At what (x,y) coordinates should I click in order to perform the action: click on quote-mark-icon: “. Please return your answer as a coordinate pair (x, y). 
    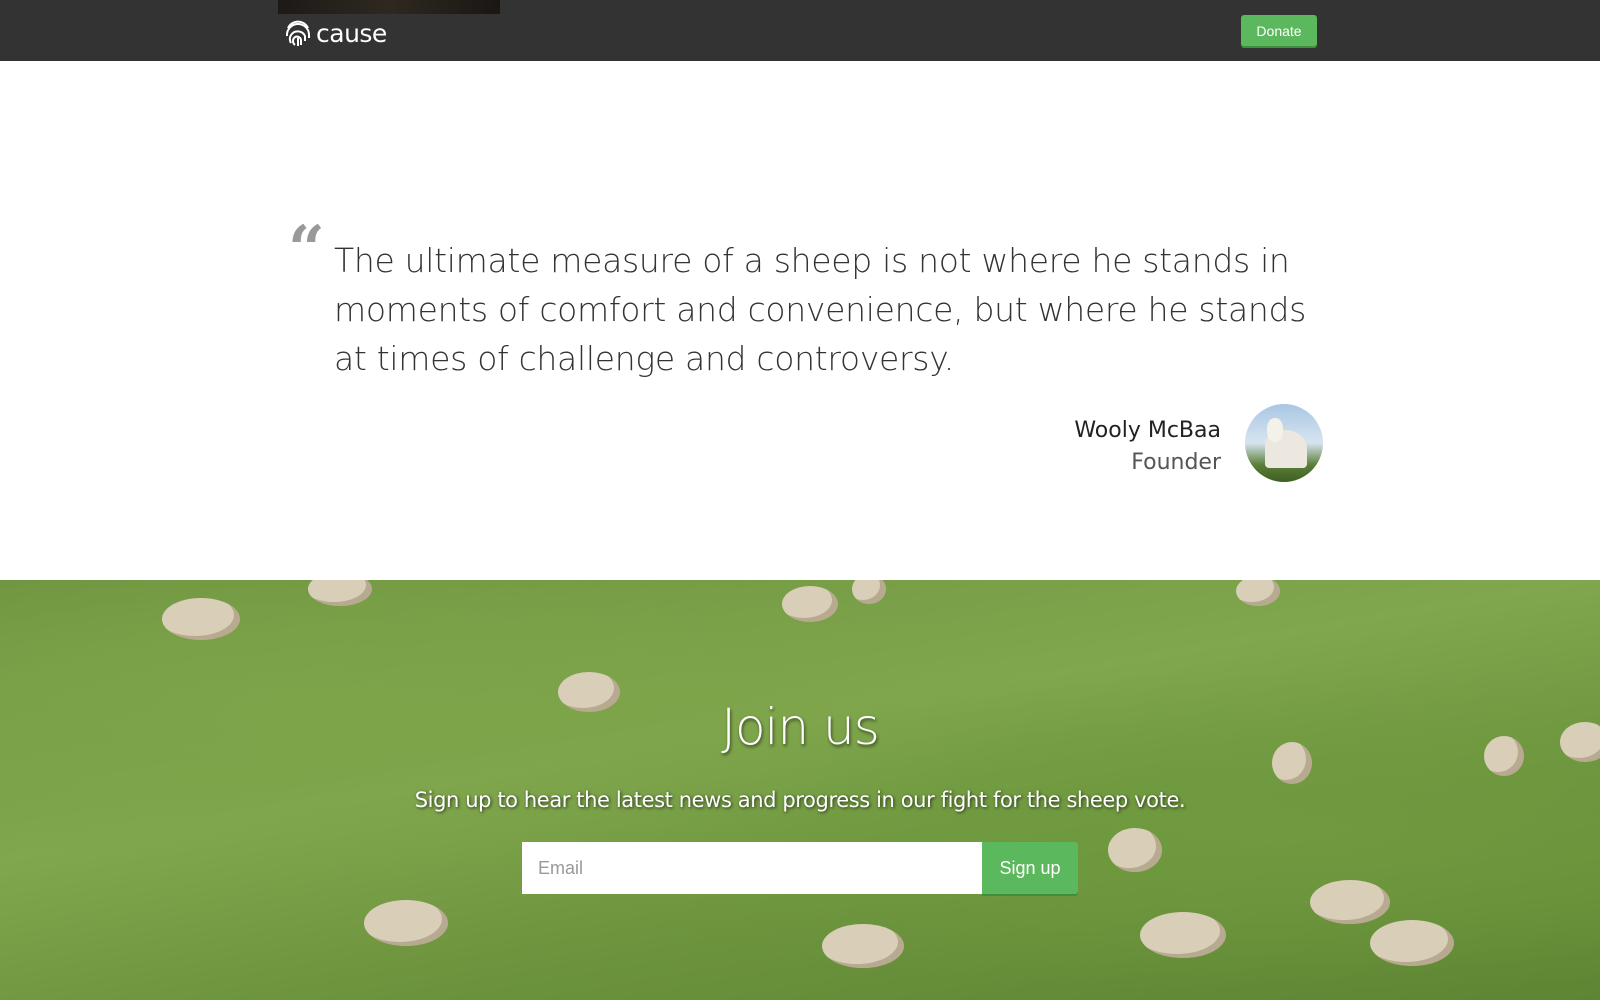
    Looking at the image, I should click on (306, 249).